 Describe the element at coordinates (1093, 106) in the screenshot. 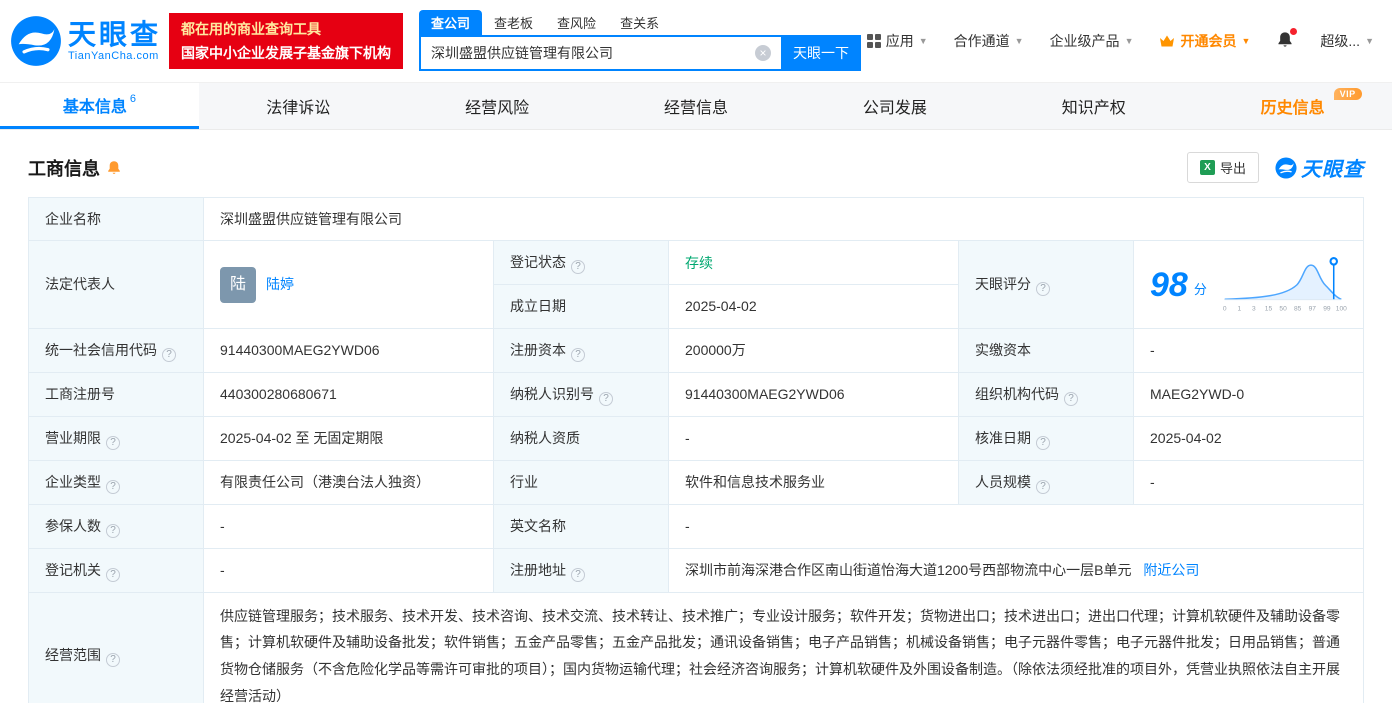

I see `tab-intellectual-property: 知识产权` at that location.